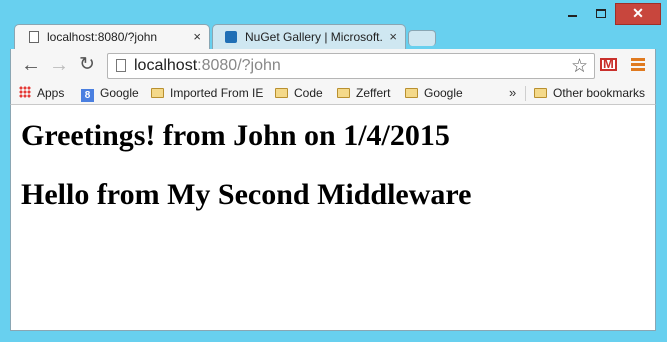 This screenshot has height=342, width=667. Describe the element at coordinates (351, 66) in the screenshot. I see `address-bar: localhost:8080/?john ☆` at that location.